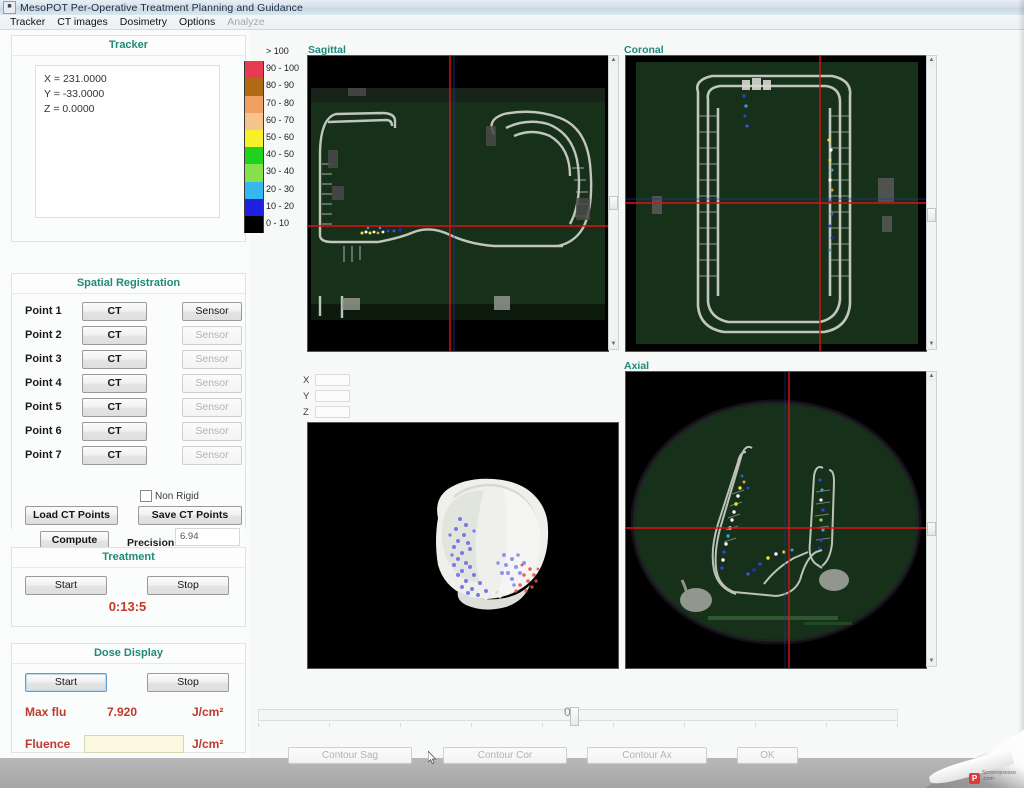 The image size is (1024, 788). Describe the element at coordinates (212, 311) in the screenshot. I see `point-1-sensor-button: Sensor` at that location.